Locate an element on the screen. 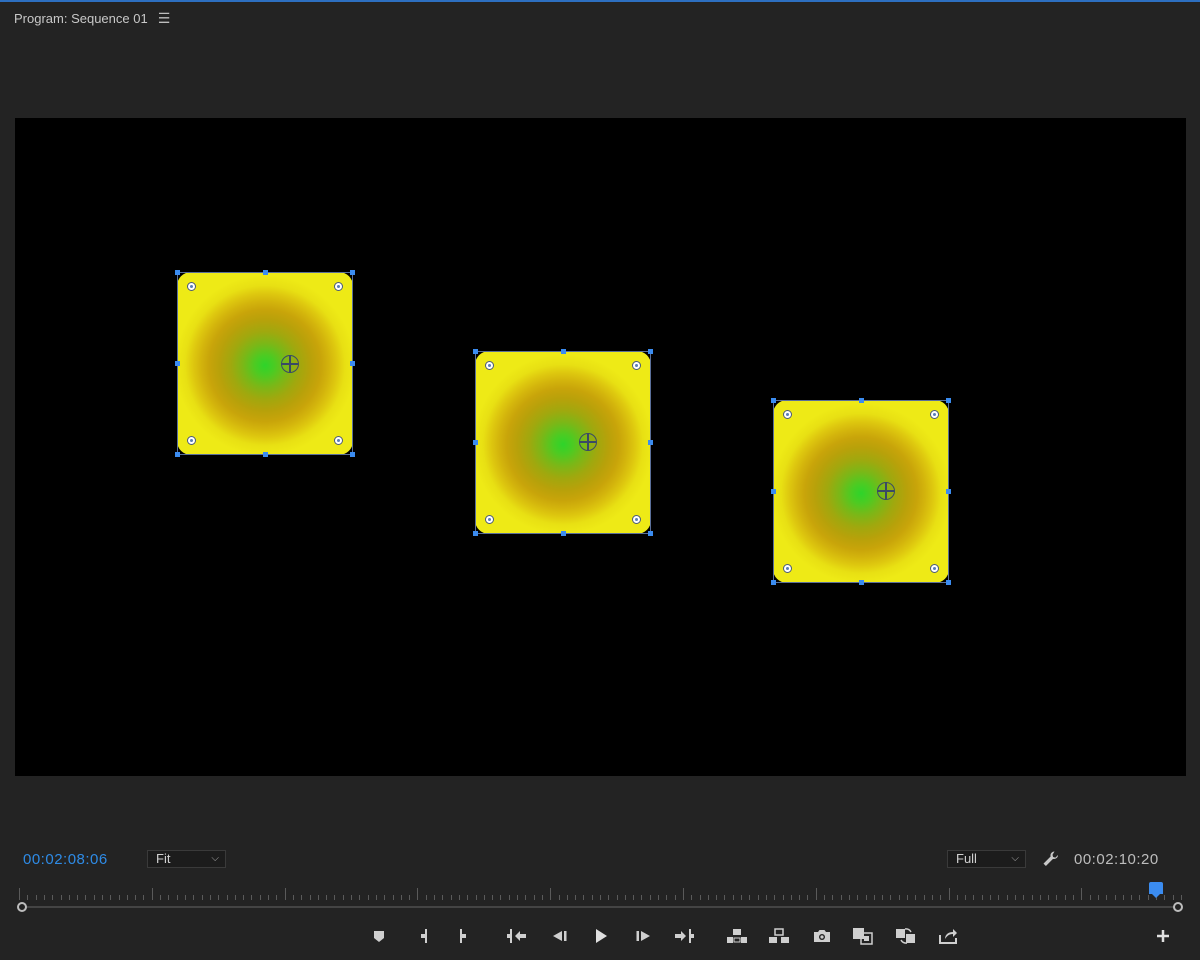 The image size is (1200, 960). time-ruler is located at coordinates (600, 892).